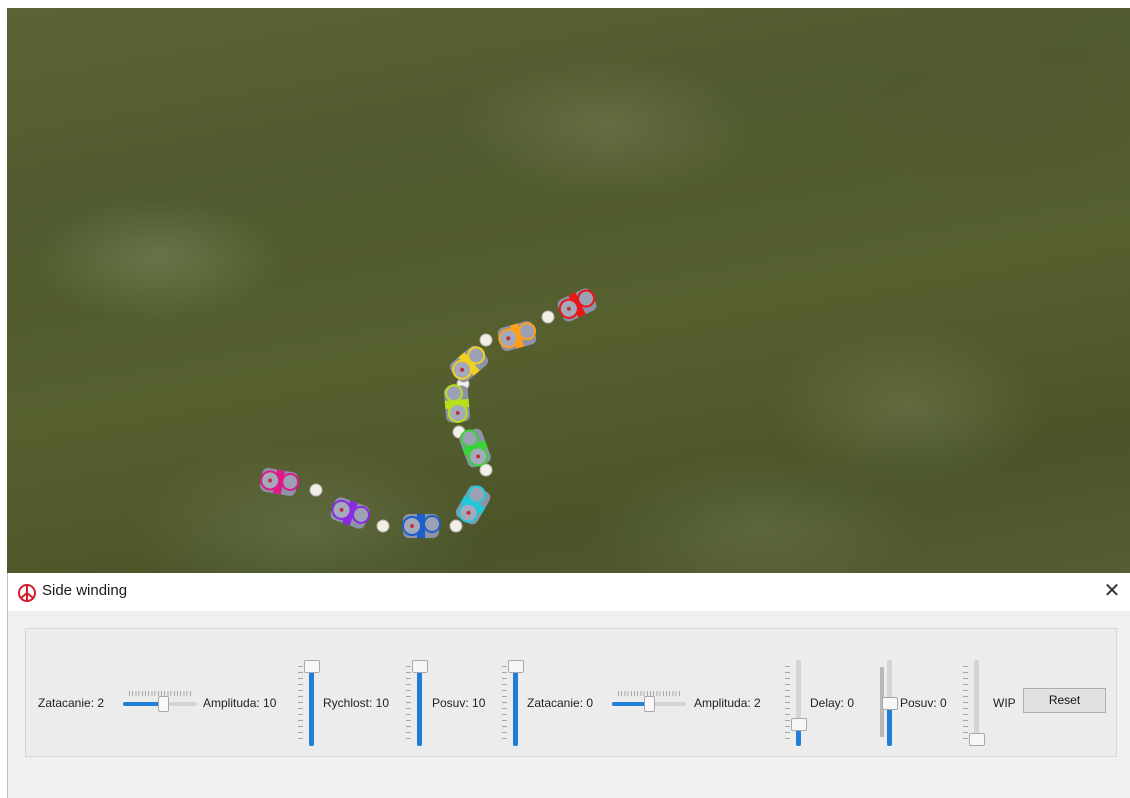 The image size is (1130, 798). I want to click on title-bar: Side winding ✕, so click(569, 592).